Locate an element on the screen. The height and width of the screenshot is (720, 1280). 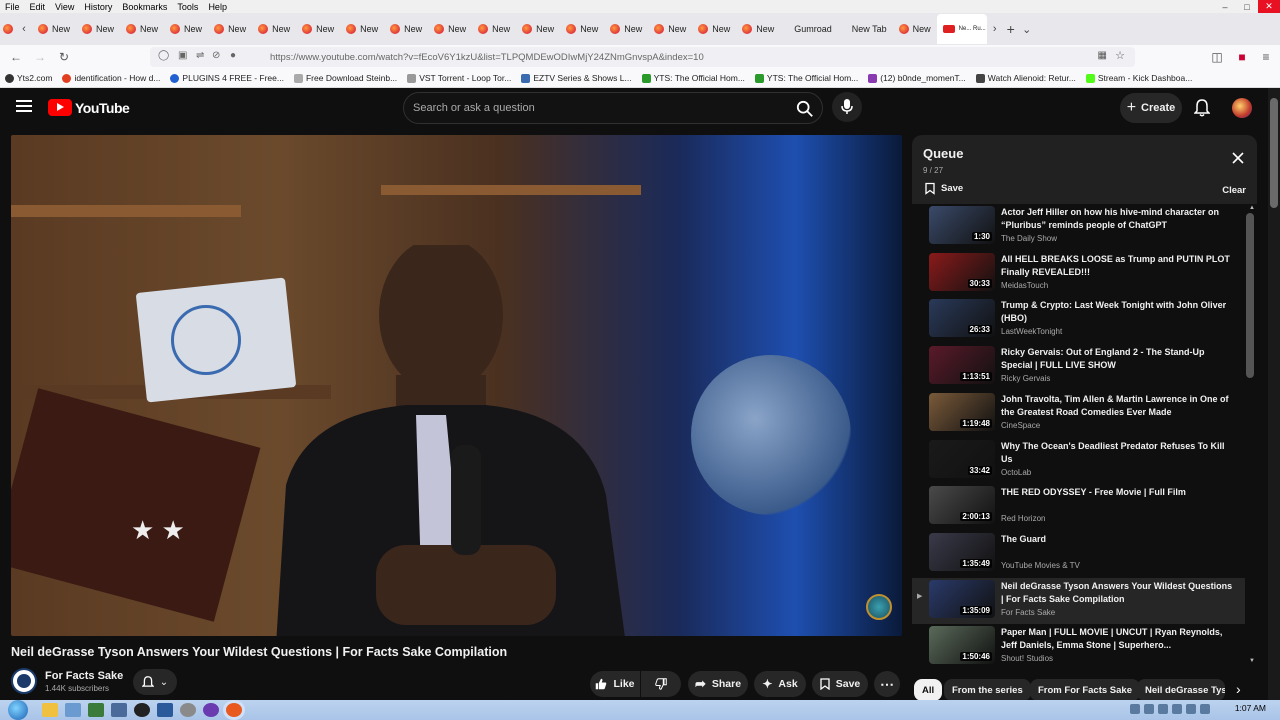
microphone-button is located at coordinates (847, 107).